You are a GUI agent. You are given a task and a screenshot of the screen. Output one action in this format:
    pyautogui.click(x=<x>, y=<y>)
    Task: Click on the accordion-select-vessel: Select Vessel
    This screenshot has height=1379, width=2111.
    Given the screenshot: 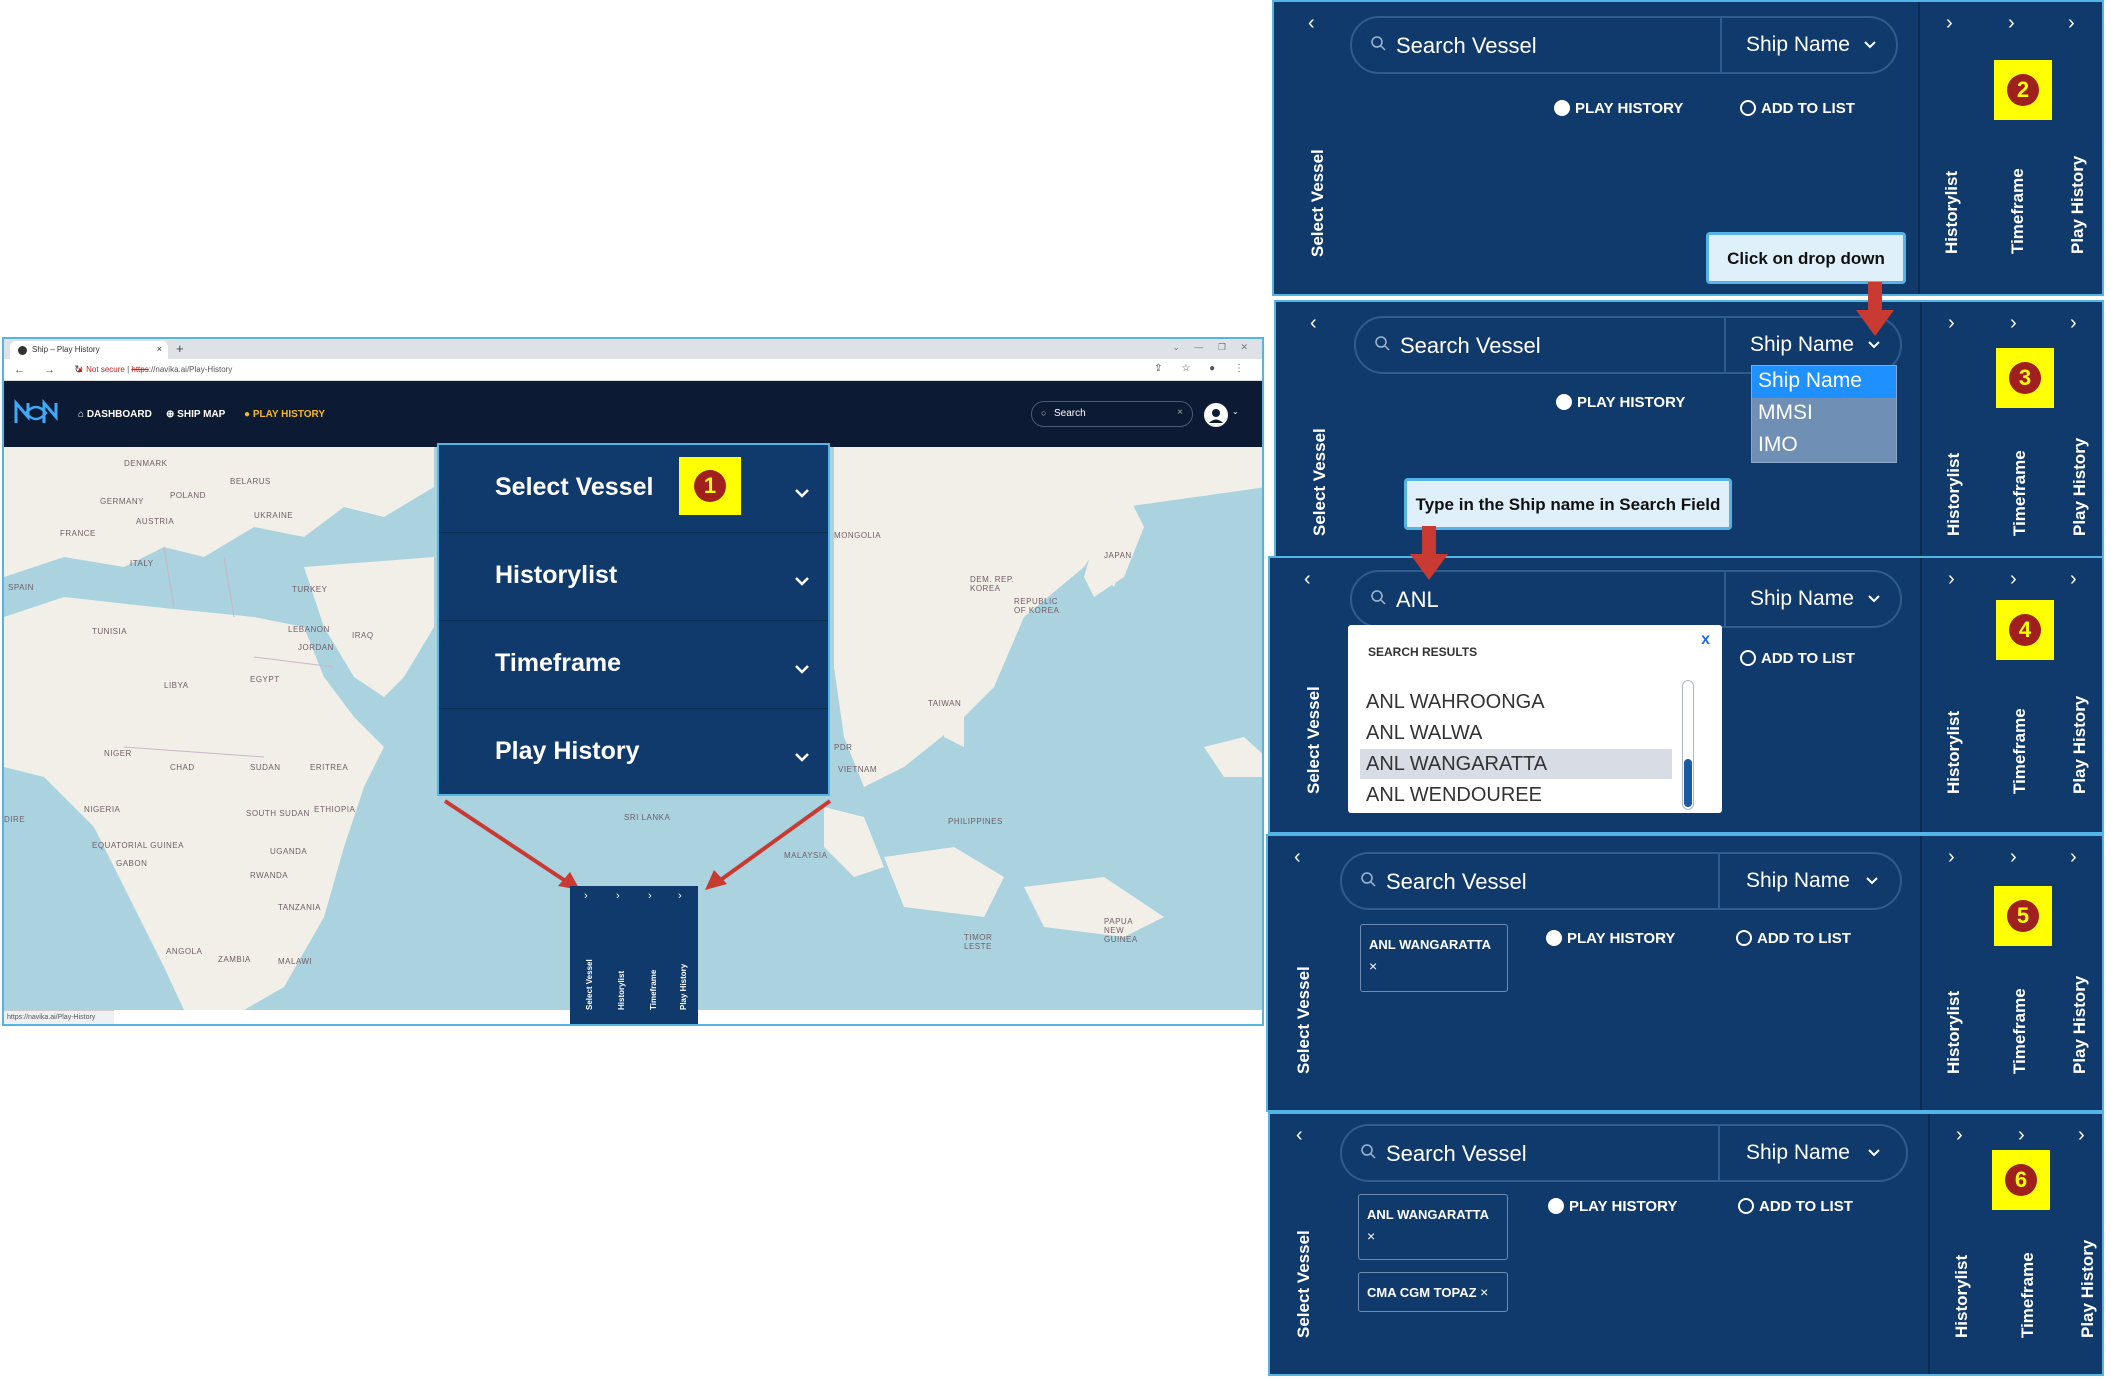 What is the action you would take?
    pyautogui.click(x=633, y=489)
    